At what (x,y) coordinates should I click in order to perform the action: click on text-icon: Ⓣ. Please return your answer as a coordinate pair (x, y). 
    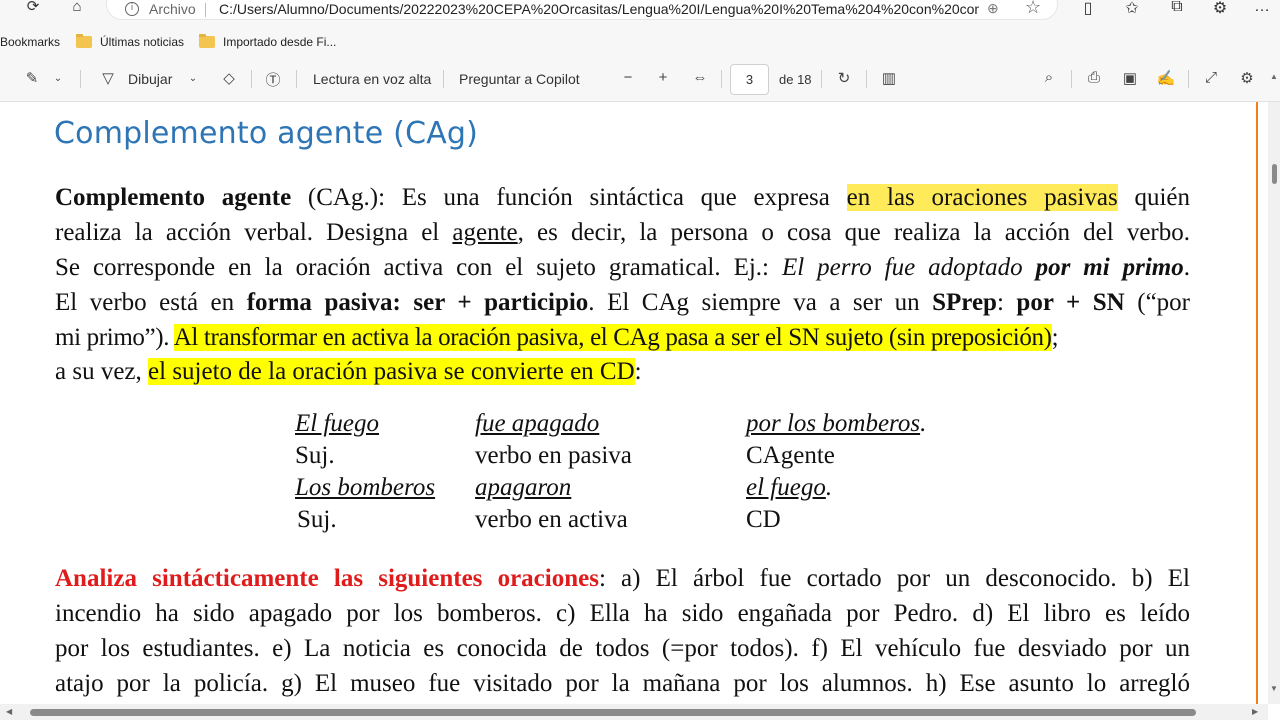
    Looking at the image, I should click on (273, 79).